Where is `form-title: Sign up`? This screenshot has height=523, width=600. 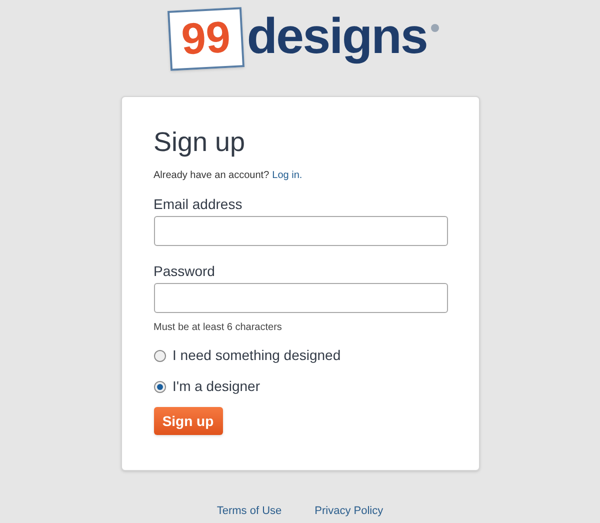 form-title: Sign up is located at coordinates (200, 142).